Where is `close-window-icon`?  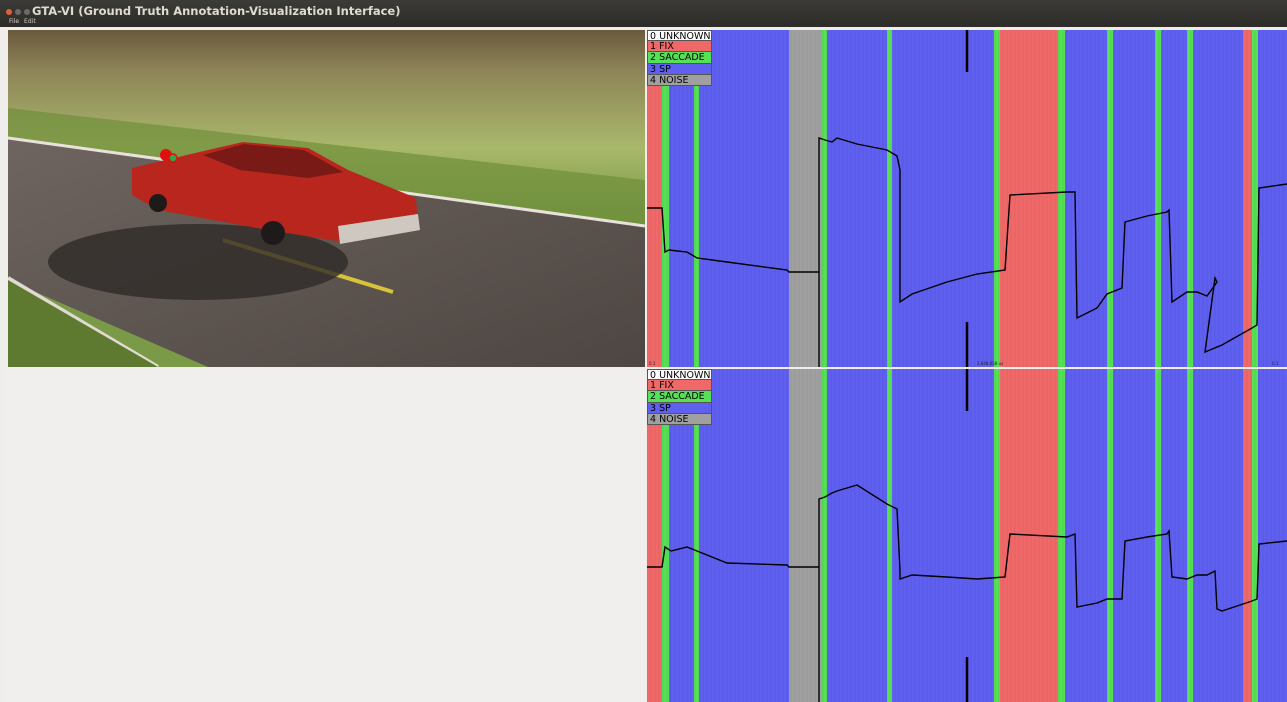
close-window-icon is located at coordinates (9, 12).